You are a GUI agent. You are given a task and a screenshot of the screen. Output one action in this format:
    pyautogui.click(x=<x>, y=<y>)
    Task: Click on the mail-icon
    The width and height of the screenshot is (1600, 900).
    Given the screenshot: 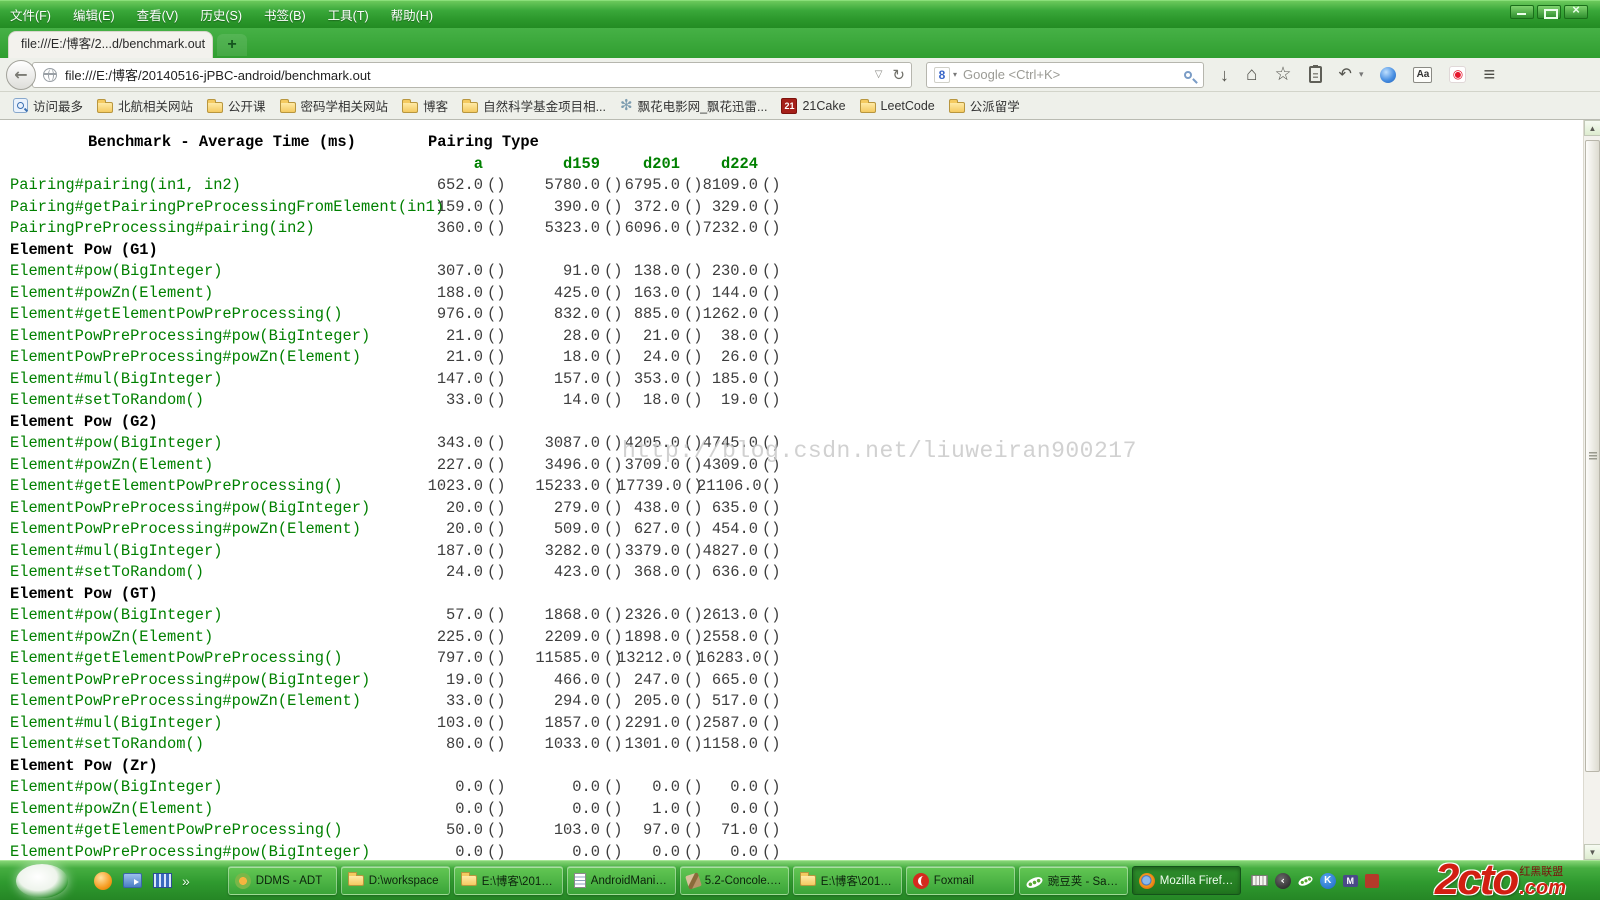 What is the action you would take?
    pyautogui.click(x=1350, y=880)
    